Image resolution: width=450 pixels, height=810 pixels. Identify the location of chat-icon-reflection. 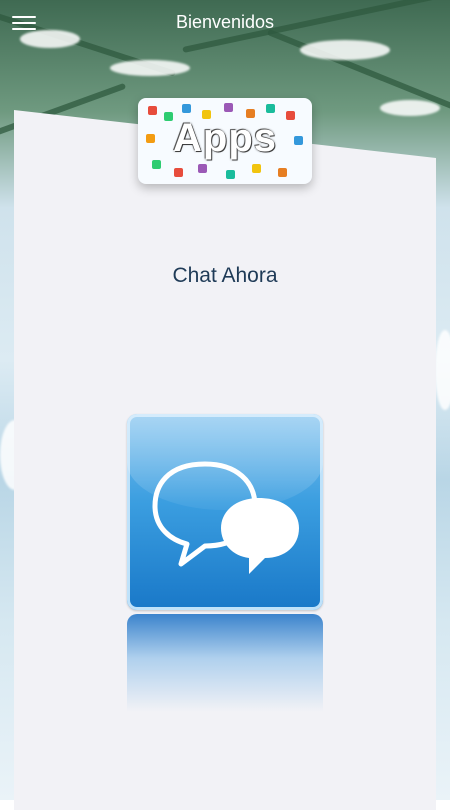
(225, 663).